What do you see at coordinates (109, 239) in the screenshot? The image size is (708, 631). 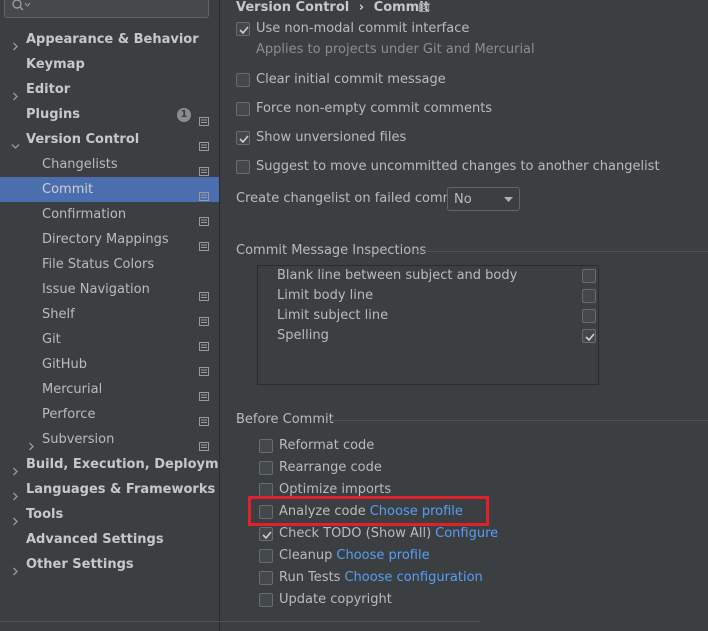 I see `sidebar-item-directory-mappings: Directory Mappings` at bounding box center [109, 239].